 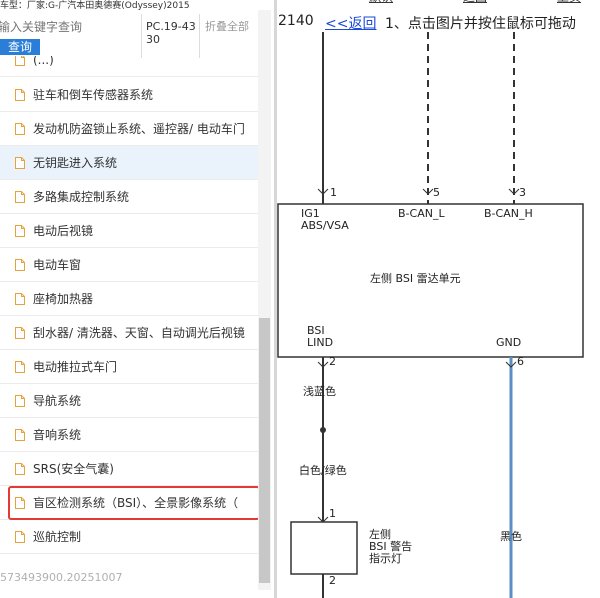 What do you see at coordinates (129, 401) in the screenshot?
I see `tree-item: 导航系统` at bounding box center [129, 401].